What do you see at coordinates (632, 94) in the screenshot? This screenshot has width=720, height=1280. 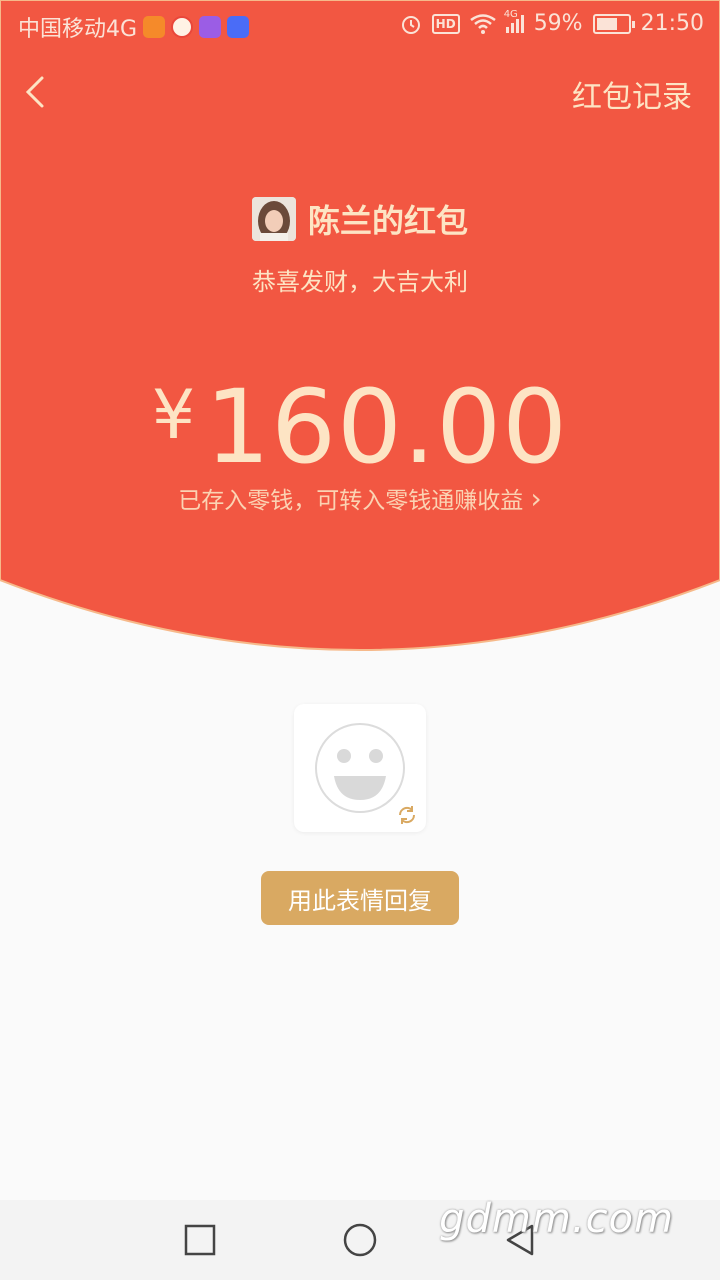 I see `red-packet-records-link: 红包记录` at bounding box center [632, 94].